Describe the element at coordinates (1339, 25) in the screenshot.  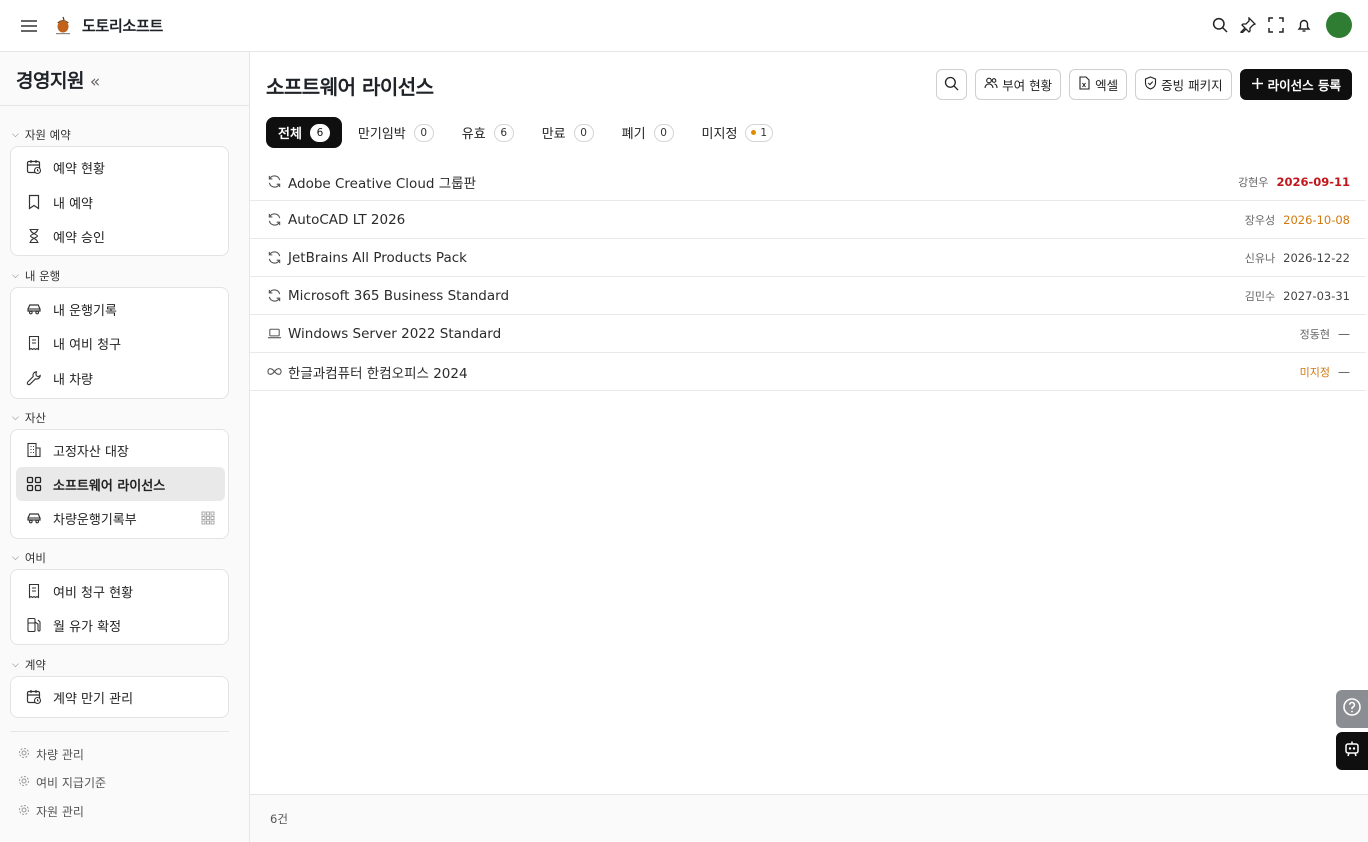
I see `avatar` at that location.